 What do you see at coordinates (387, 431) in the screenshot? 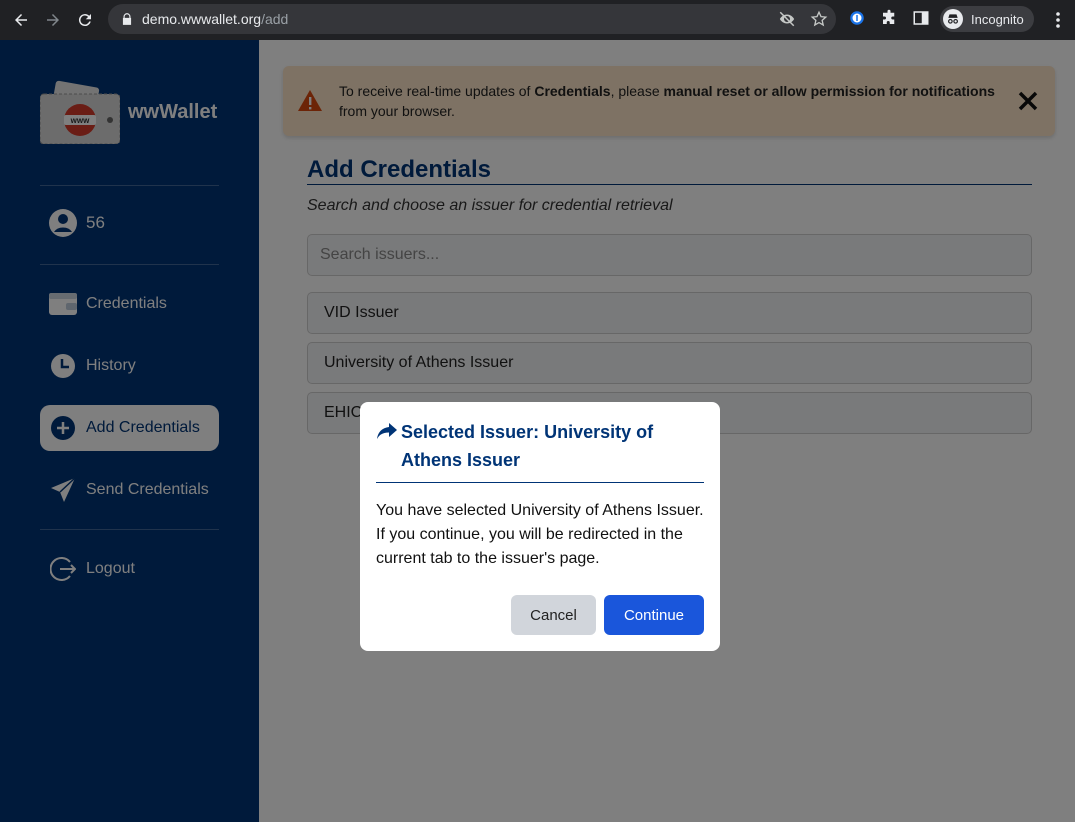
I see `share-arrow-icon` at bounding box center [387, 431].